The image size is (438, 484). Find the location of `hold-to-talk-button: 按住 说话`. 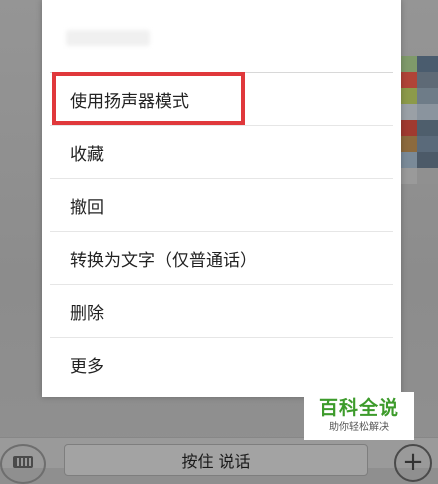

hold-to-talk-button: 按住 说话 is located at coordinates (216, 460).